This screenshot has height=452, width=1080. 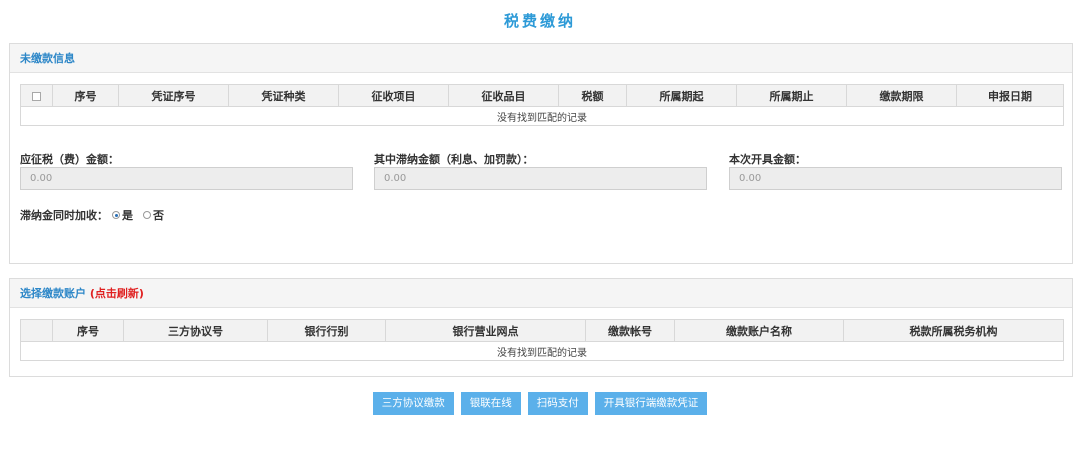 What do you see at coordinates (326, 330) in the screenshot?
I see `column-header: 银行行别` at bounding box center [326, 330].